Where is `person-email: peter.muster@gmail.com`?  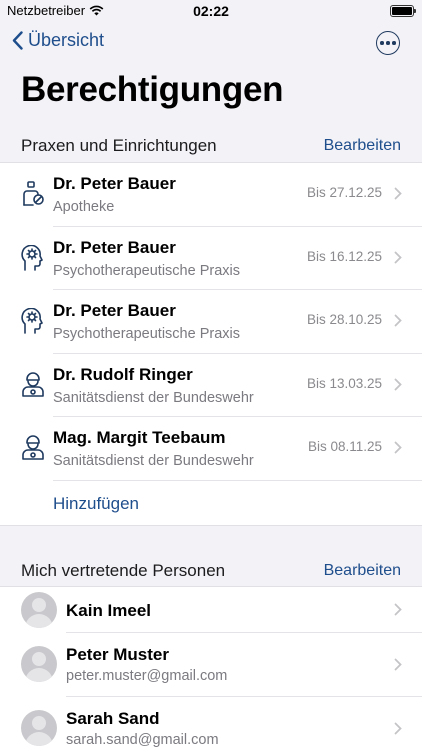
person-email: peter.muster@gmail.com is located at coordinates (147, 676).